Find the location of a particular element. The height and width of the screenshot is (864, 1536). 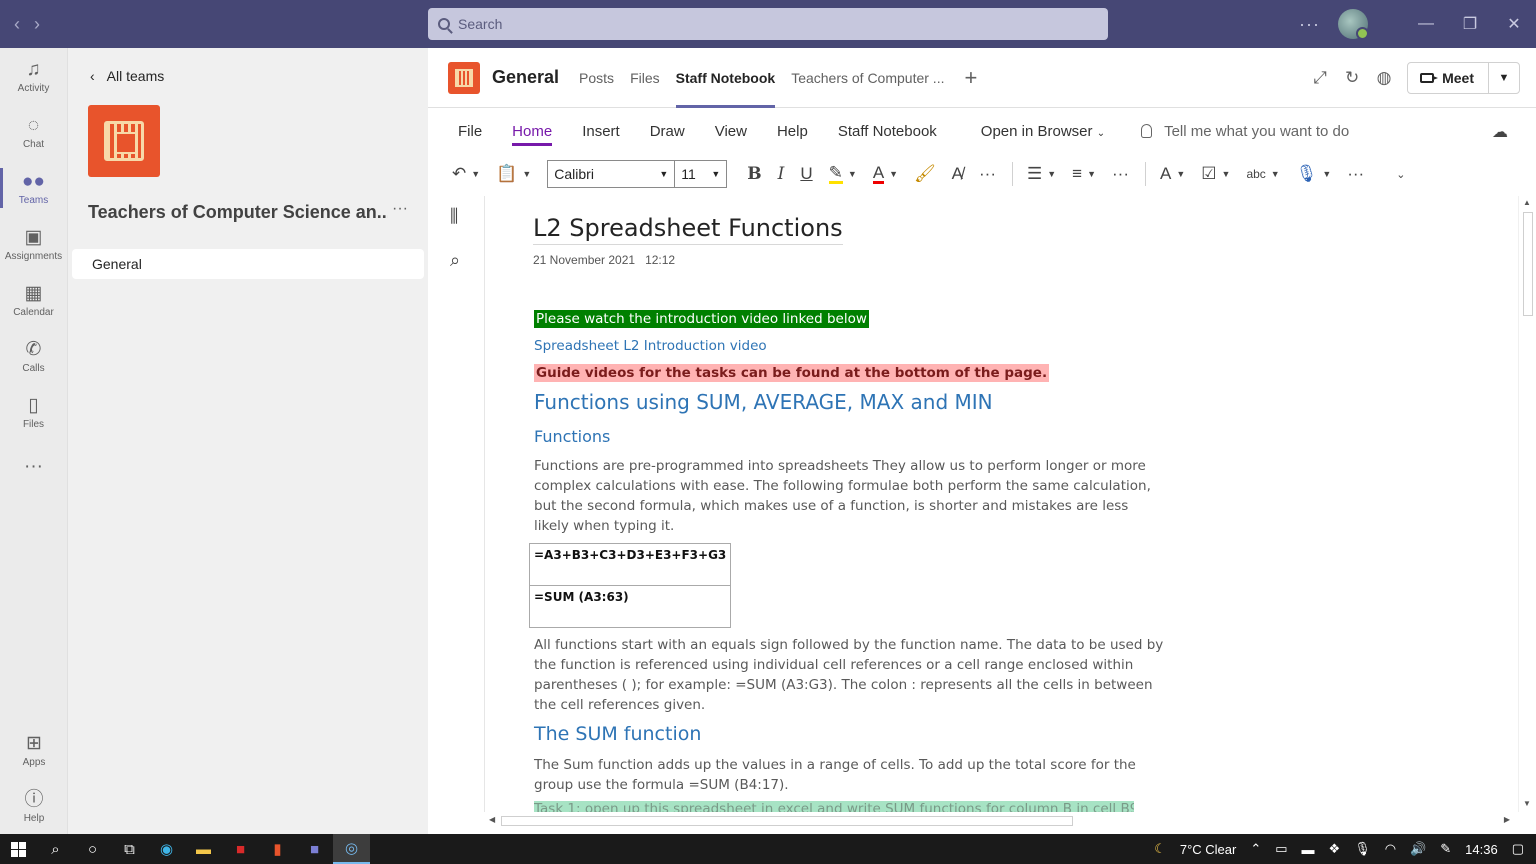

chevron-down-icon: ▼ is located at coordinates (1504, 78).